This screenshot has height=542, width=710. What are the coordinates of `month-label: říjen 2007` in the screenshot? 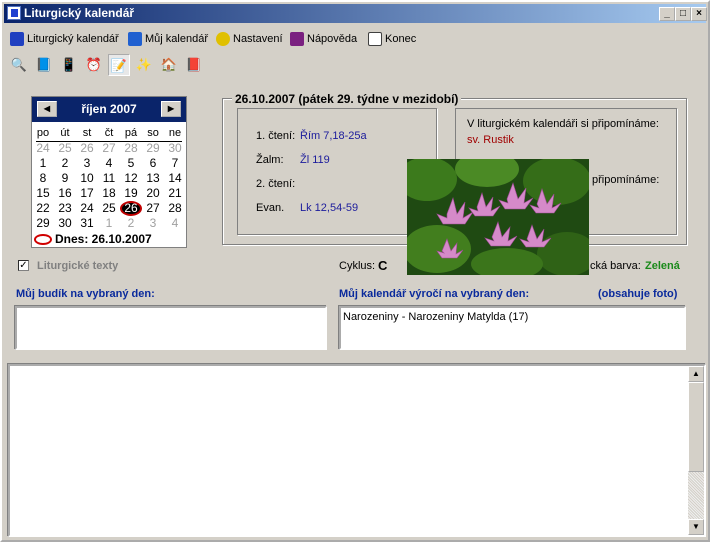 It's located at (109, 109).